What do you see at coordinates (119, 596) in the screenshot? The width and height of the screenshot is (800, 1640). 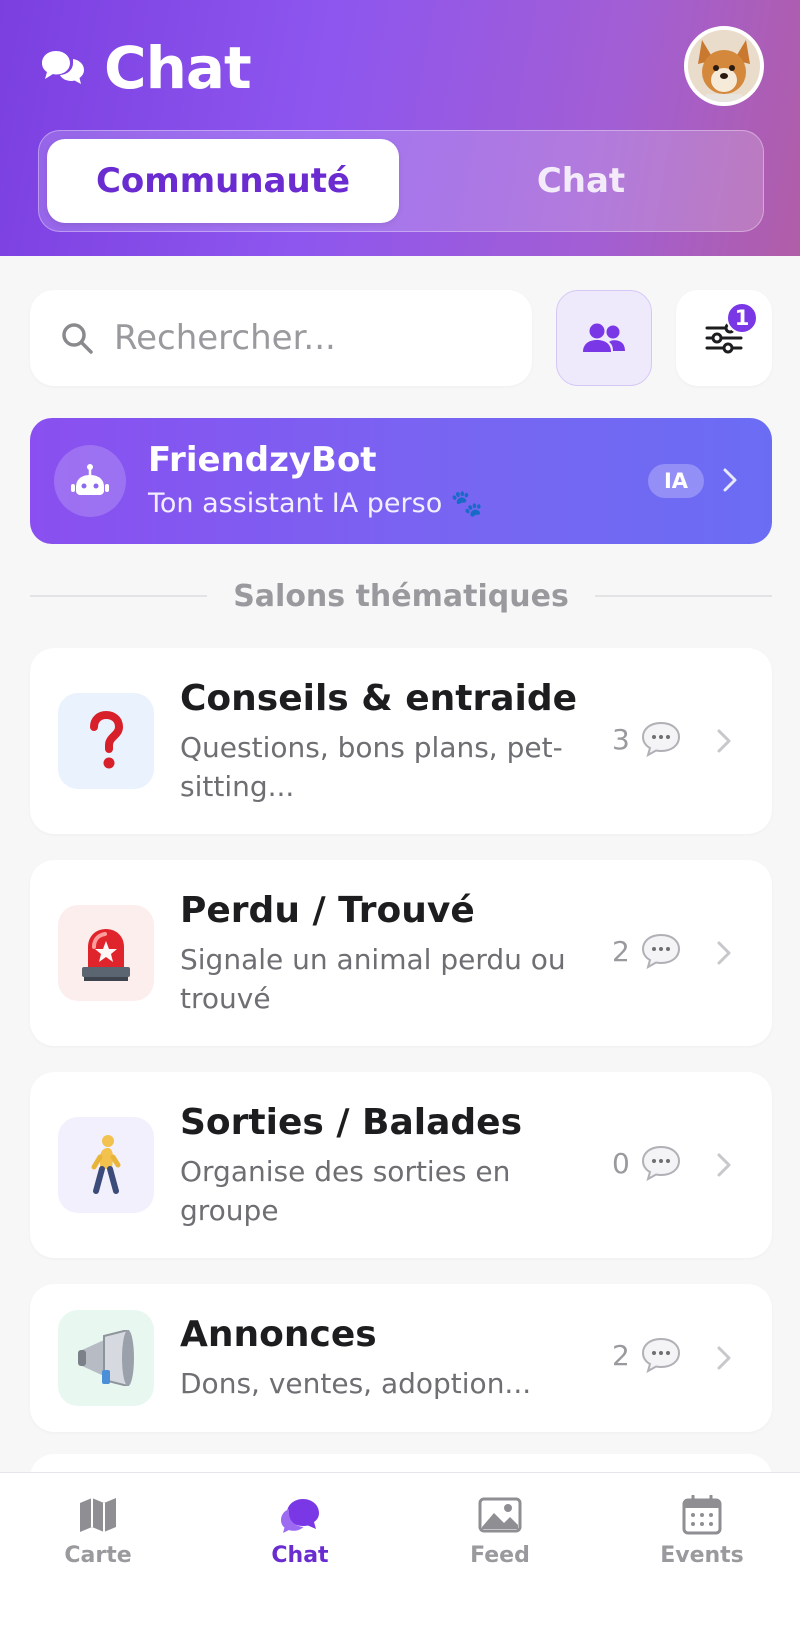 I see `divider-line-left` at bounding box center [119, 596].